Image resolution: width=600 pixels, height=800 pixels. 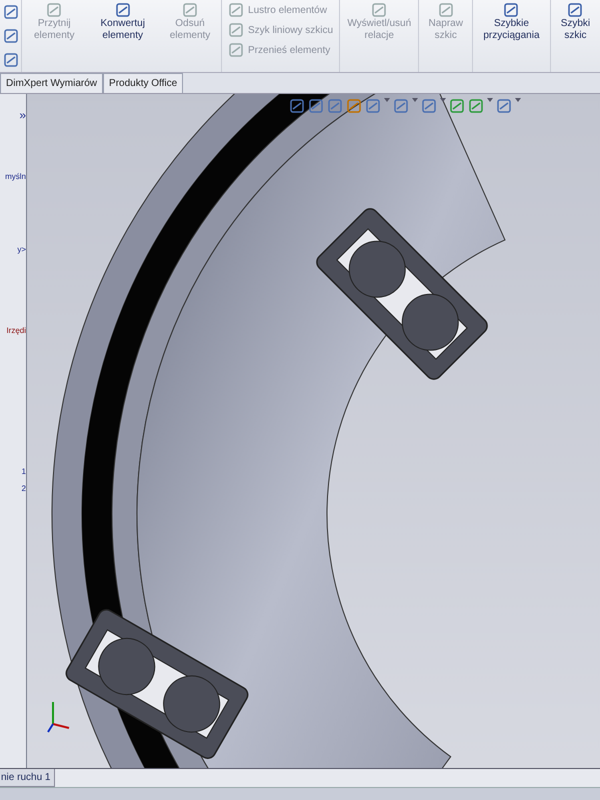 What do you see at coordinates (16, 330) in the screenshot?
I see `tree-item: Irzędi` at bounding box center [16, 330].